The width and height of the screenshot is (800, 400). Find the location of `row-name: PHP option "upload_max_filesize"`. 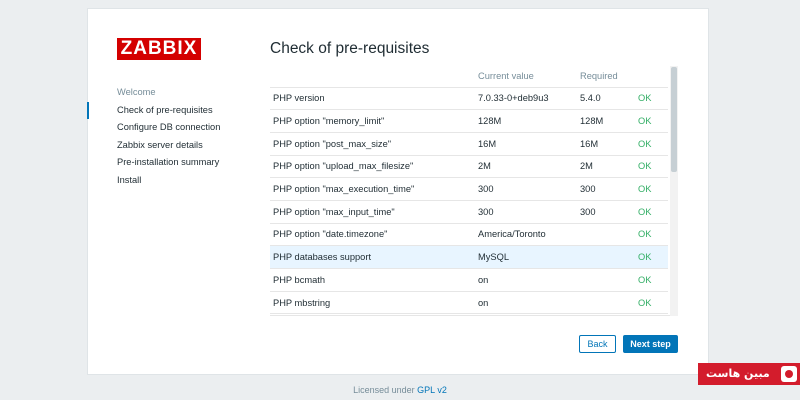

row-name: PHP option "upload_max_filesize" is located at coordinates (374, 167).